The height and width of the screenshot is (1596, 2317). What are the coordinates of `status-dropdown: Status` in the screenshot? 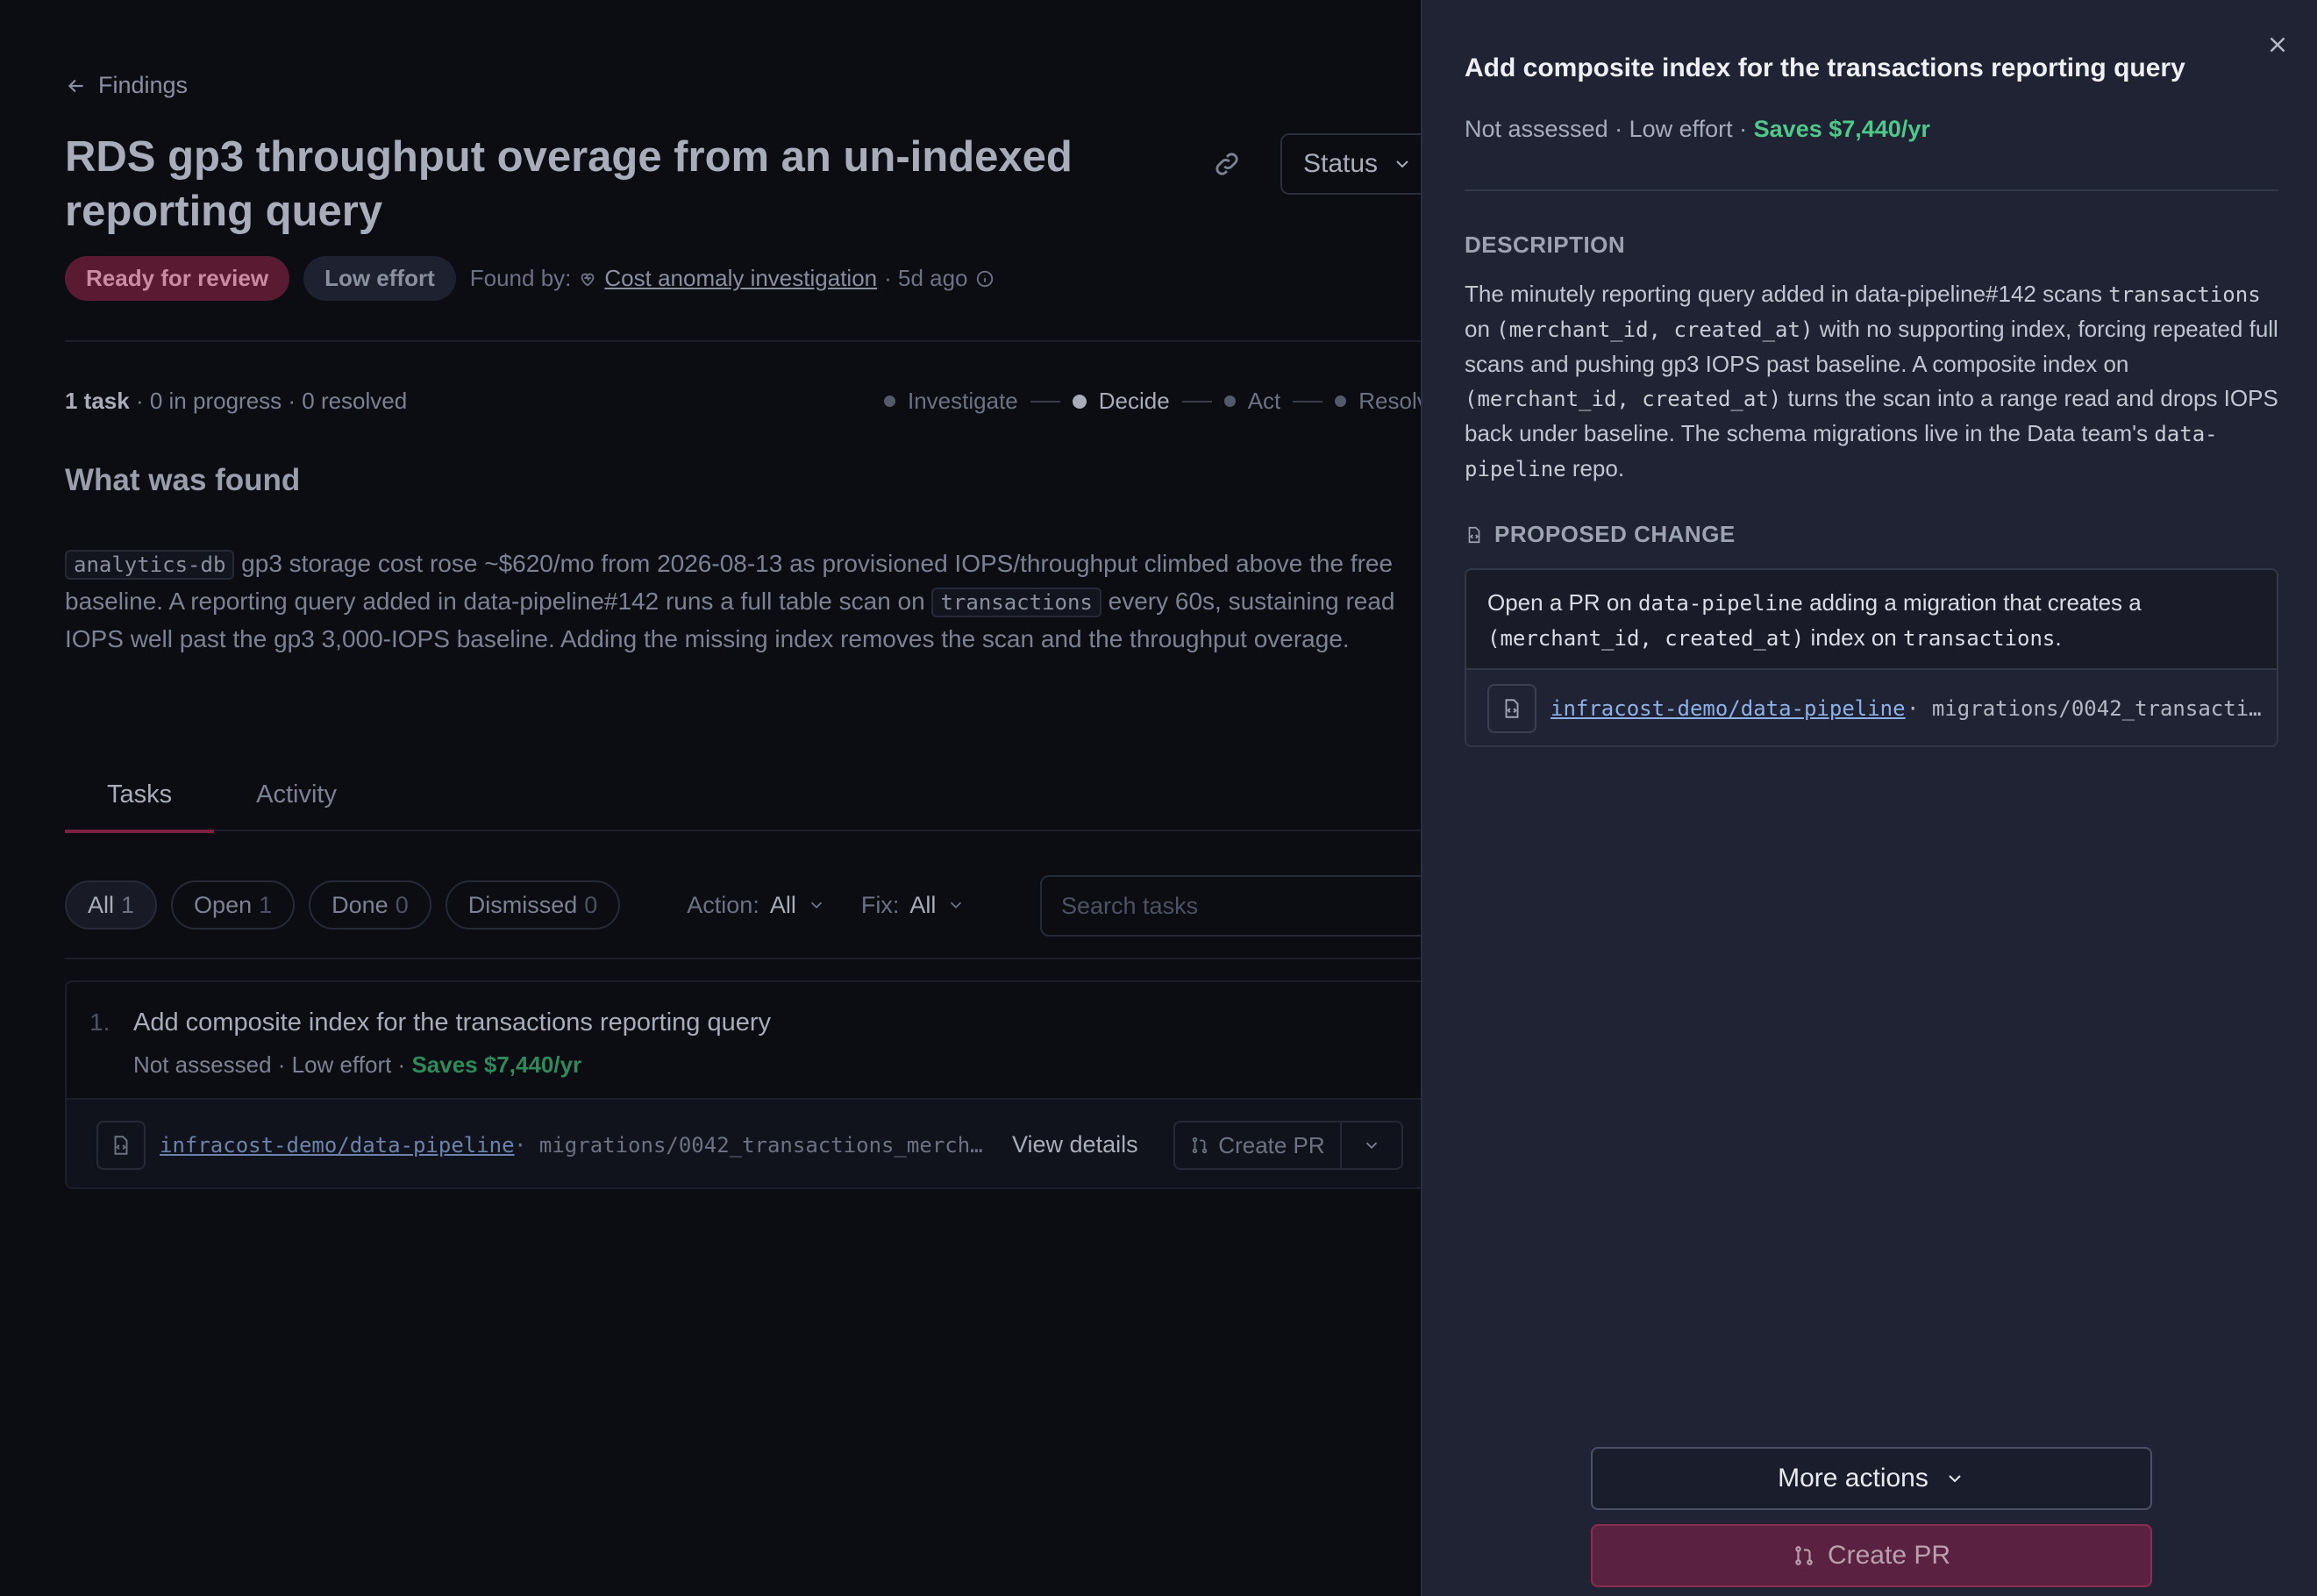 It's located at (1350, 164).